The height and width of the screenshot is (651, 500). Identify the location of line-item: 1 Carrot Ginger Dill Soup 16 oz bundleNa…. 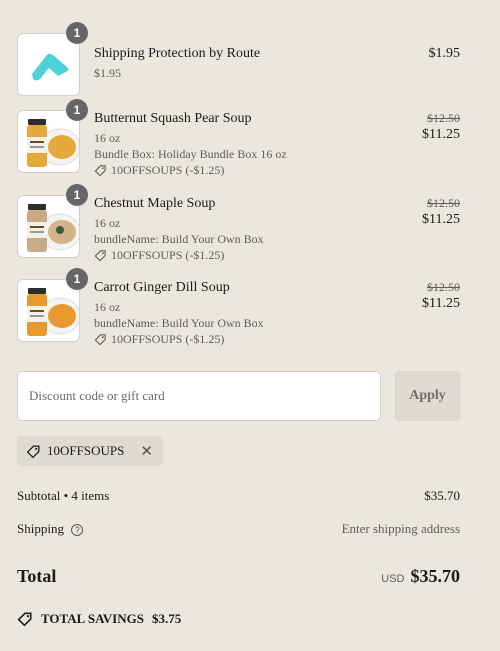
(238, 308).